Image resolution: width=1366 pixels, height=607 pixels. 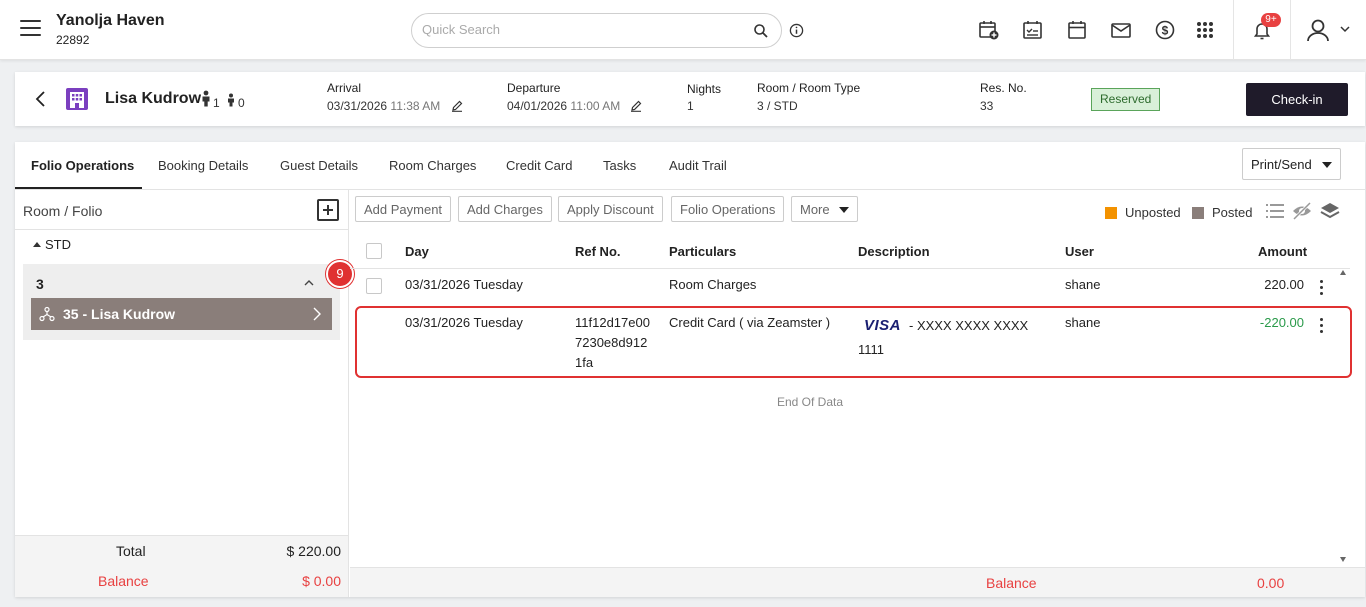 I want to click on hotel-building-icon, so click(x=77, y=99).